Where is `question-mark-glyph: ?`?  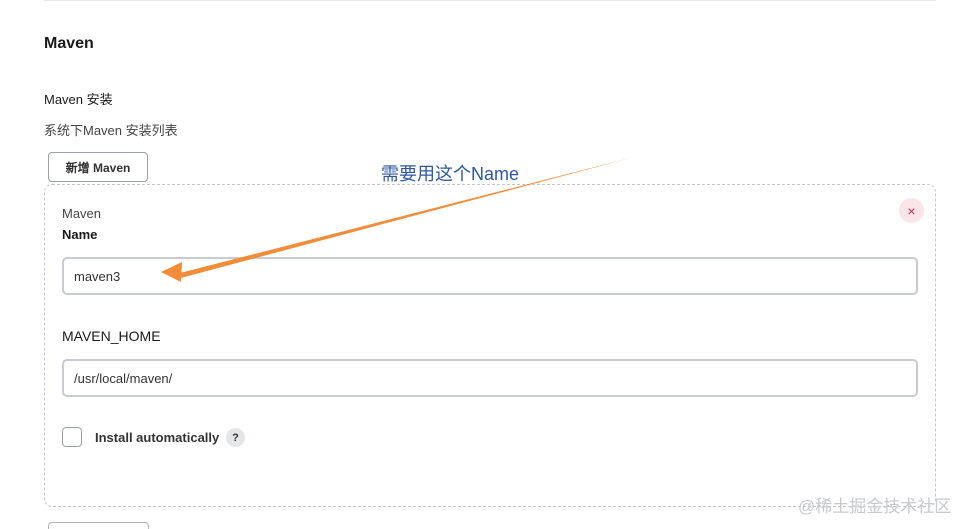
question-mark-glyph: ? is located at coordinates (235, 437).